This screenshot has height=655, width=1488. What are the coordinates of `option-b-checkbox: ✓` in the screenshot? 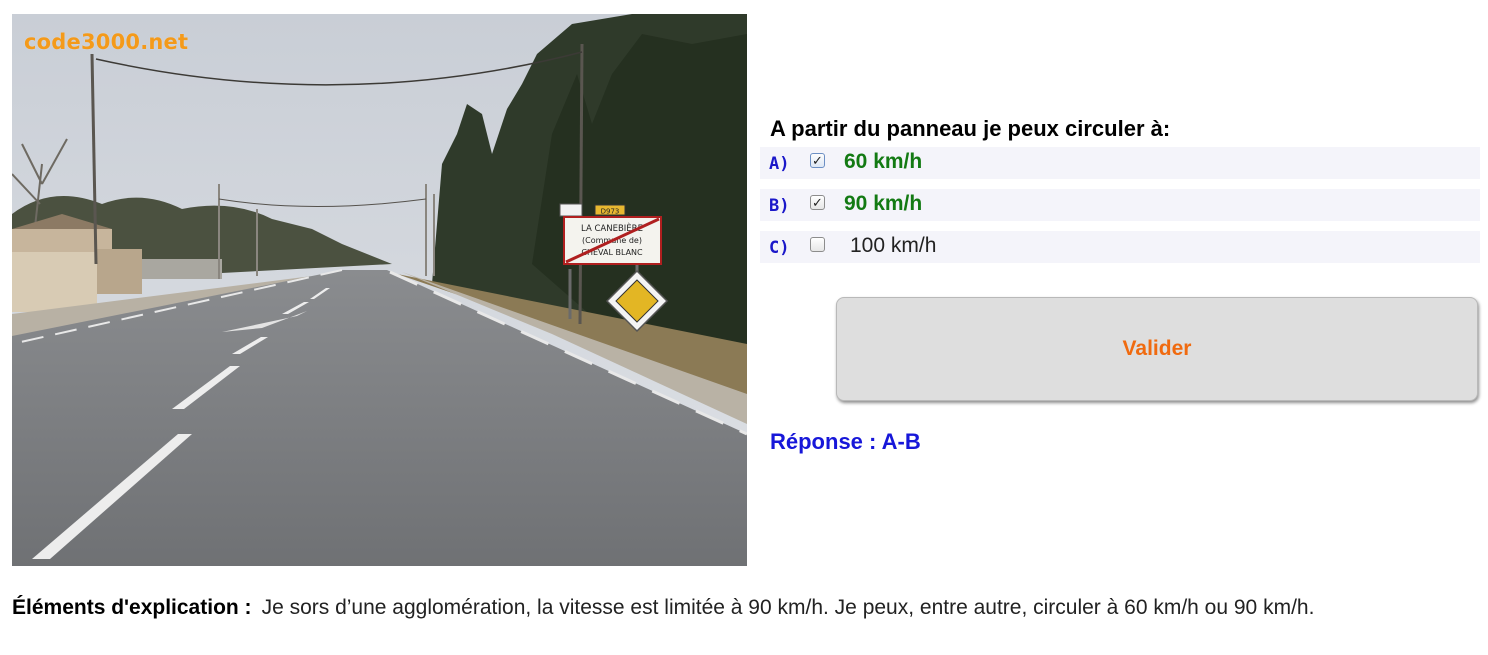 It's located at (817, 202).